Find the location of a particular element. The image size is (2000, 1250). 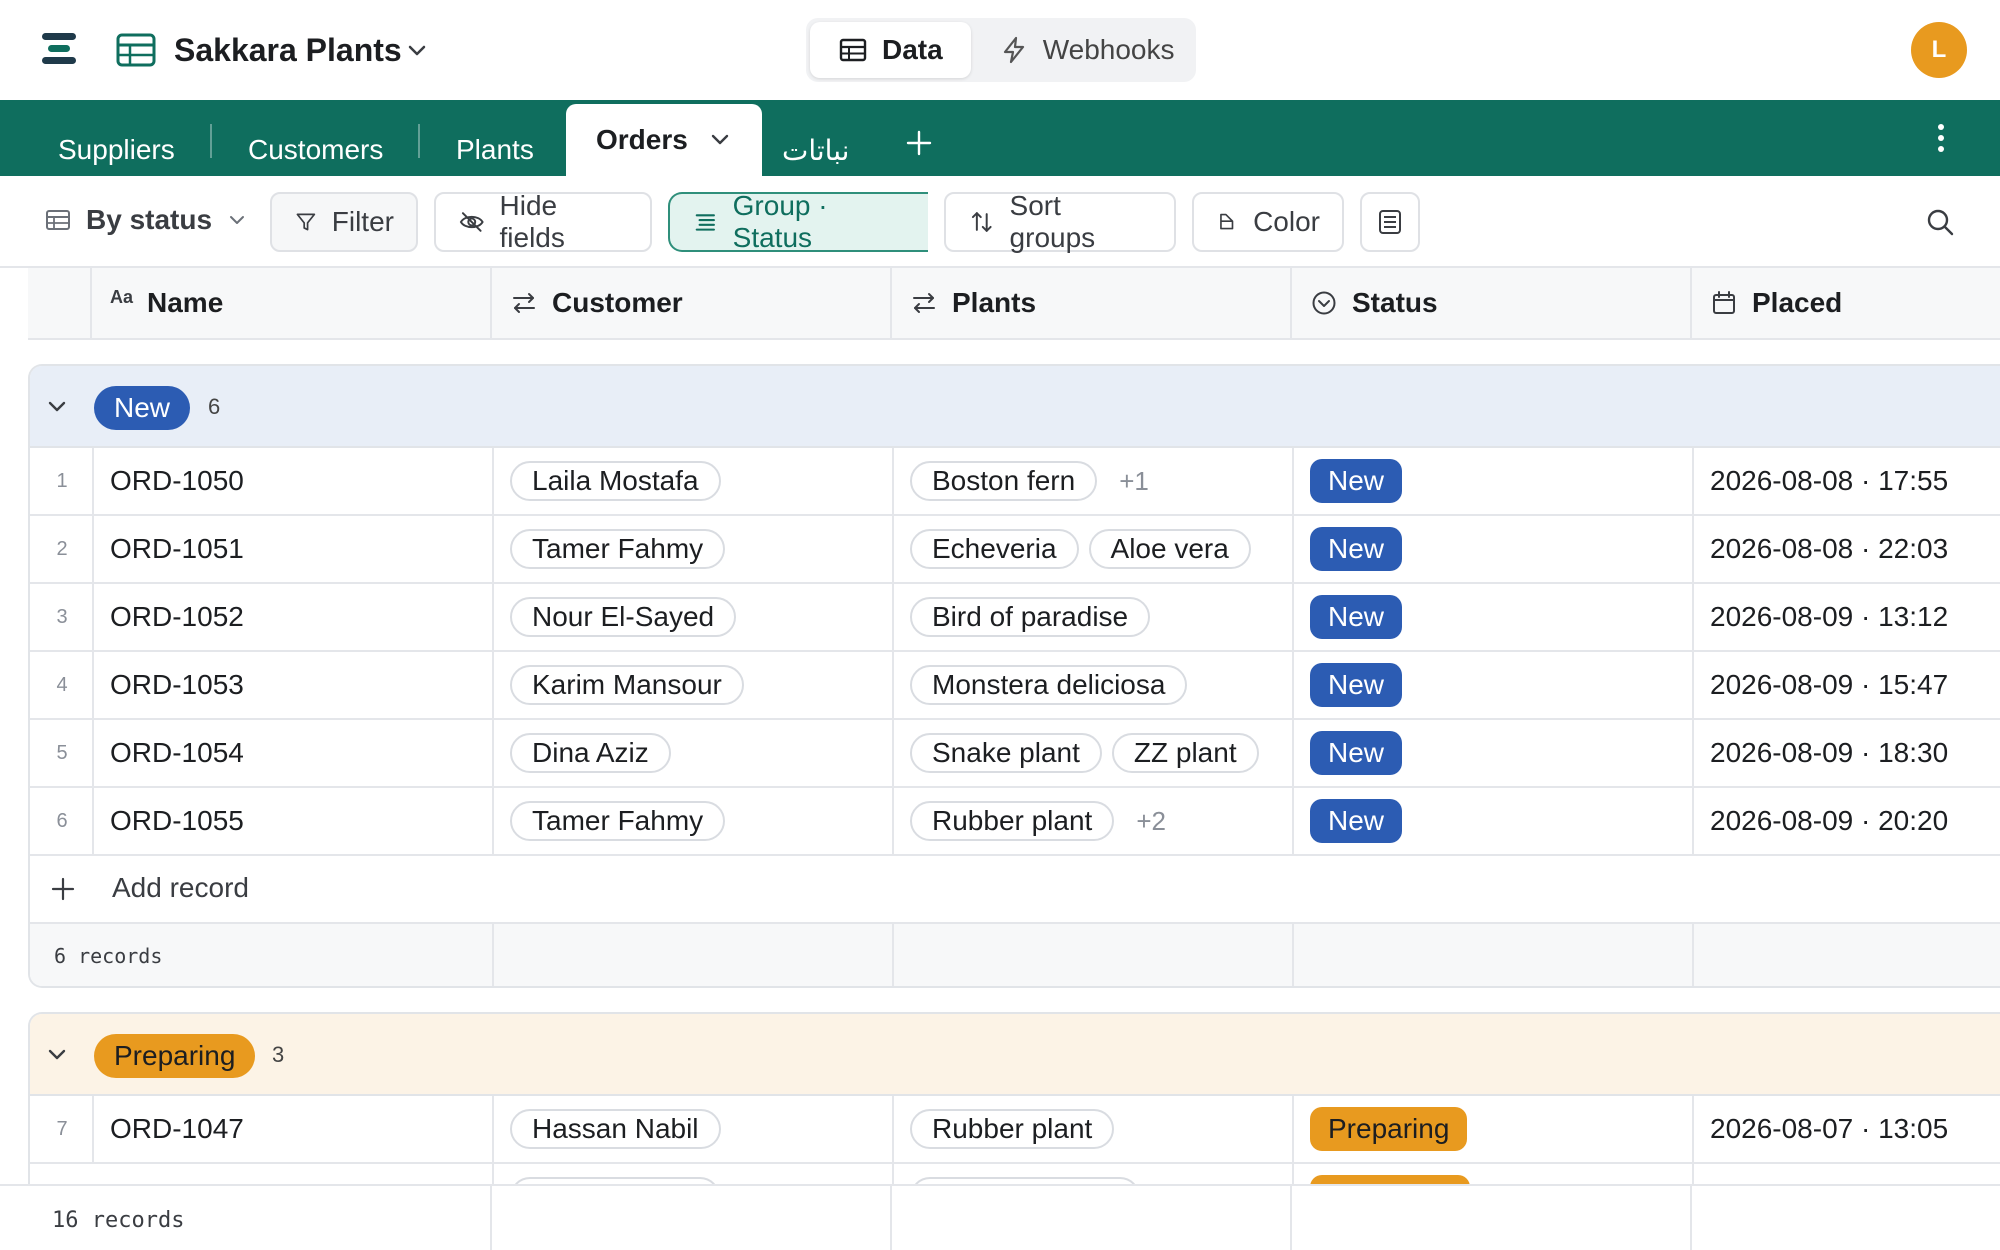

cell-plants: Snake plant ZZ plant is located at coordinates (1092, 753).